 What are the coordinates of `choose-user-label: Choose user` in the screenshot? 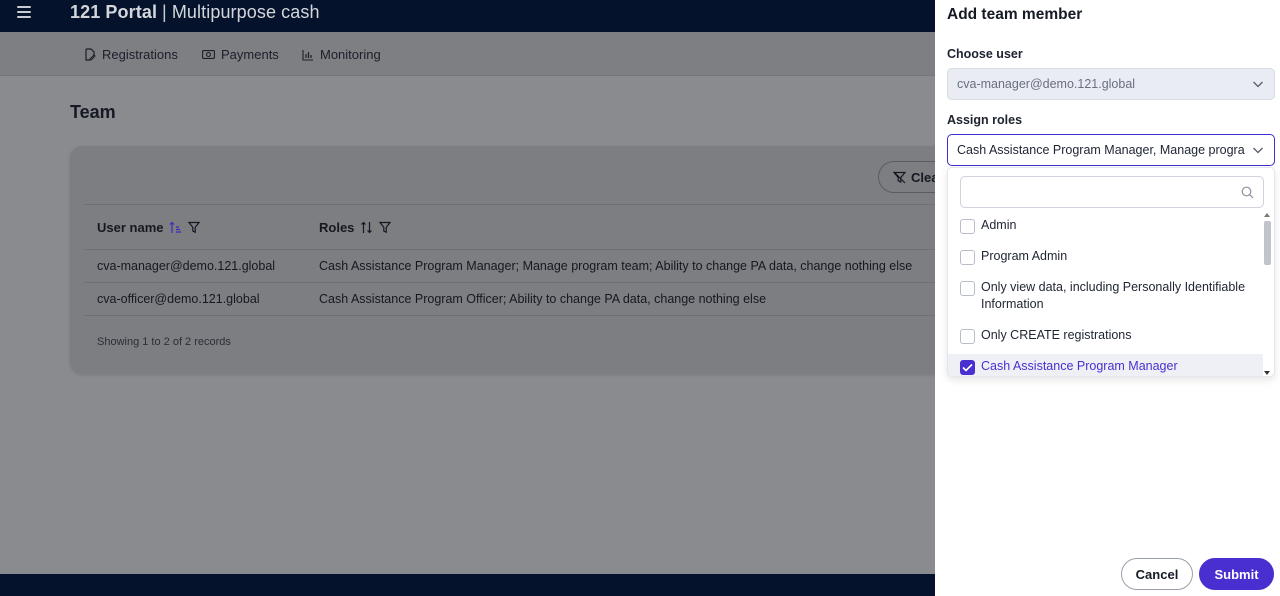 It's located at (985, 54).